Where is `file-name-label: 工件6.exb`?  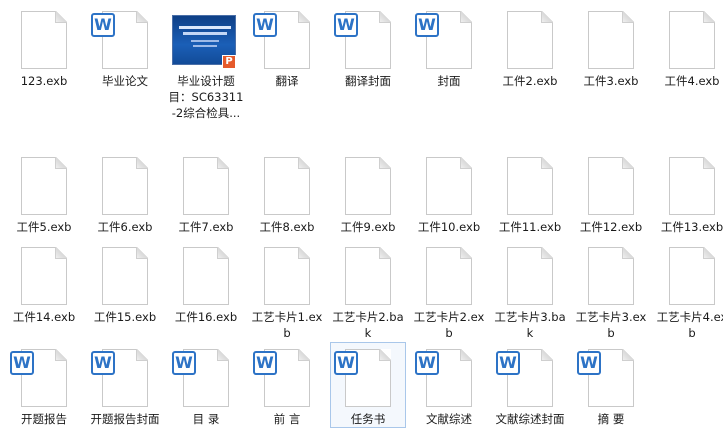 file-name-label: 工件6.exb is located at coordinates (125, 227).